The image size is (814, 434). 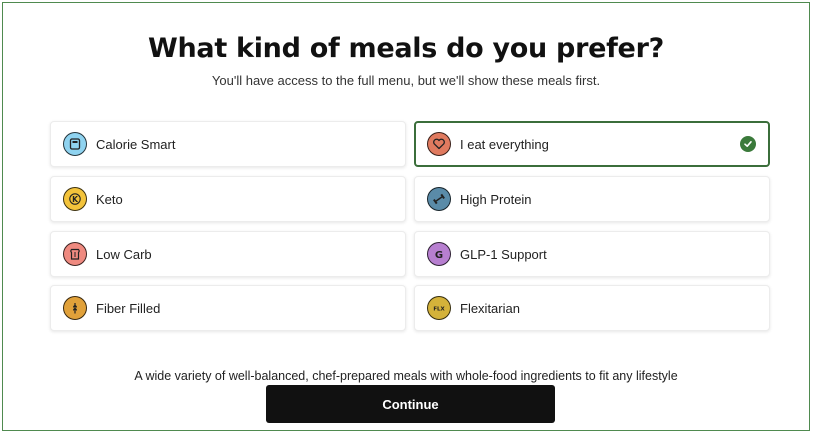 What do you see at coordinates (228, 144) in the screenshot?
I see `option-calorie-smart: Calorie Smart` at bounding box center [228, 144].